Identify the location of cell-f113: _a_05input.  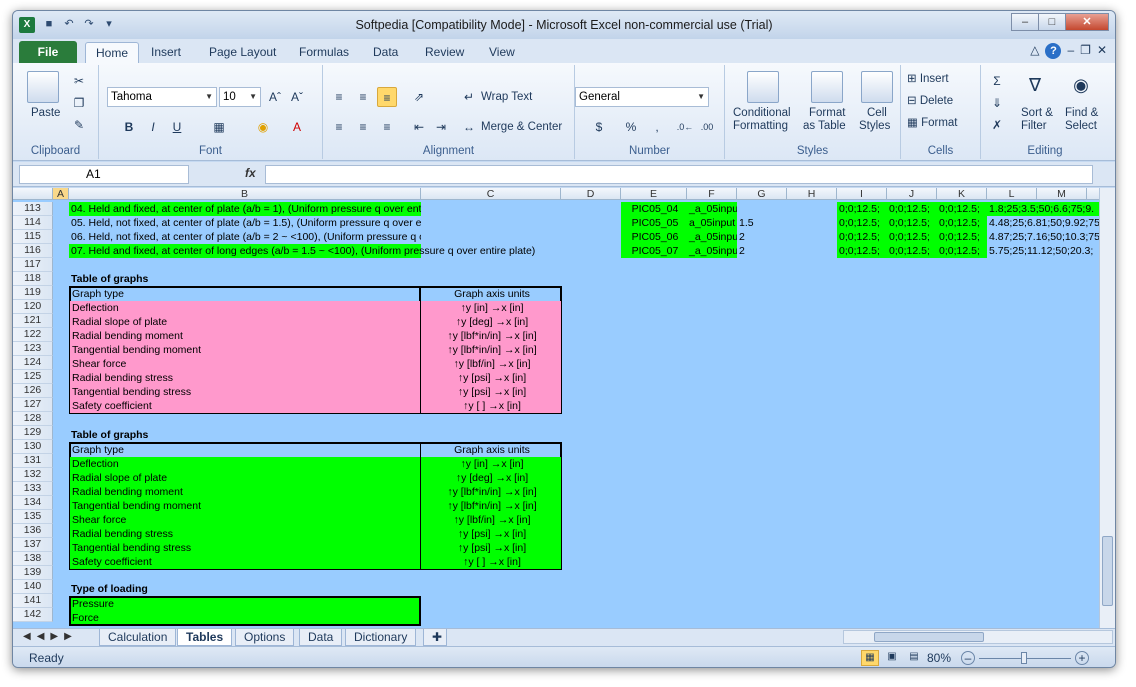
(712, 209).